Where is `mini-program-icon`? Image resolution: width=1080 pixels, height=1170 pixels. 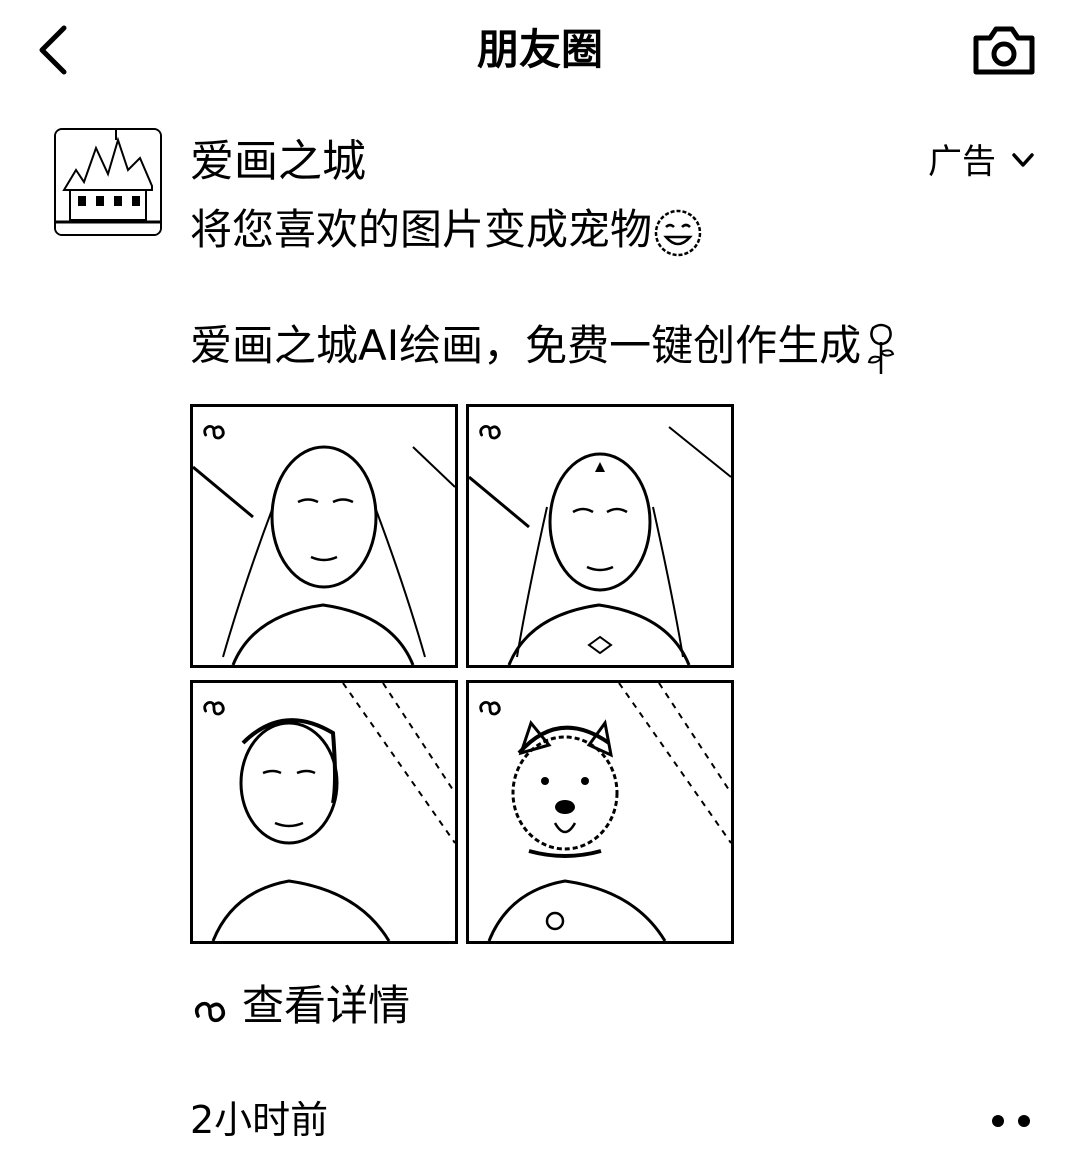 mini-program-icon is located at coordinates (210, 1012).